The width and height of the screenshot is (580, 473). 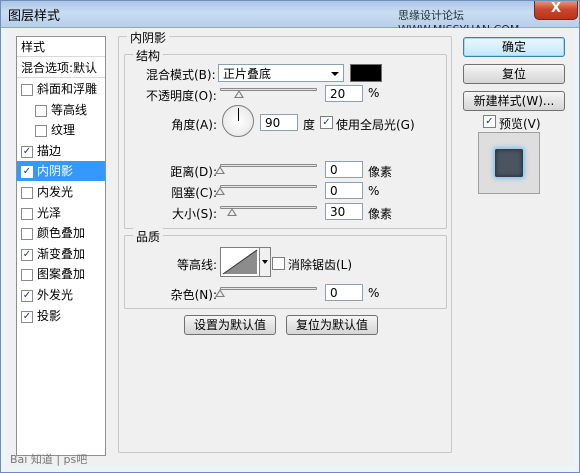 What do you see at coordinates (230, 325) in the screenshot?
I see `make-default-button: 设置为默认值` at bounding box center [230, 325].